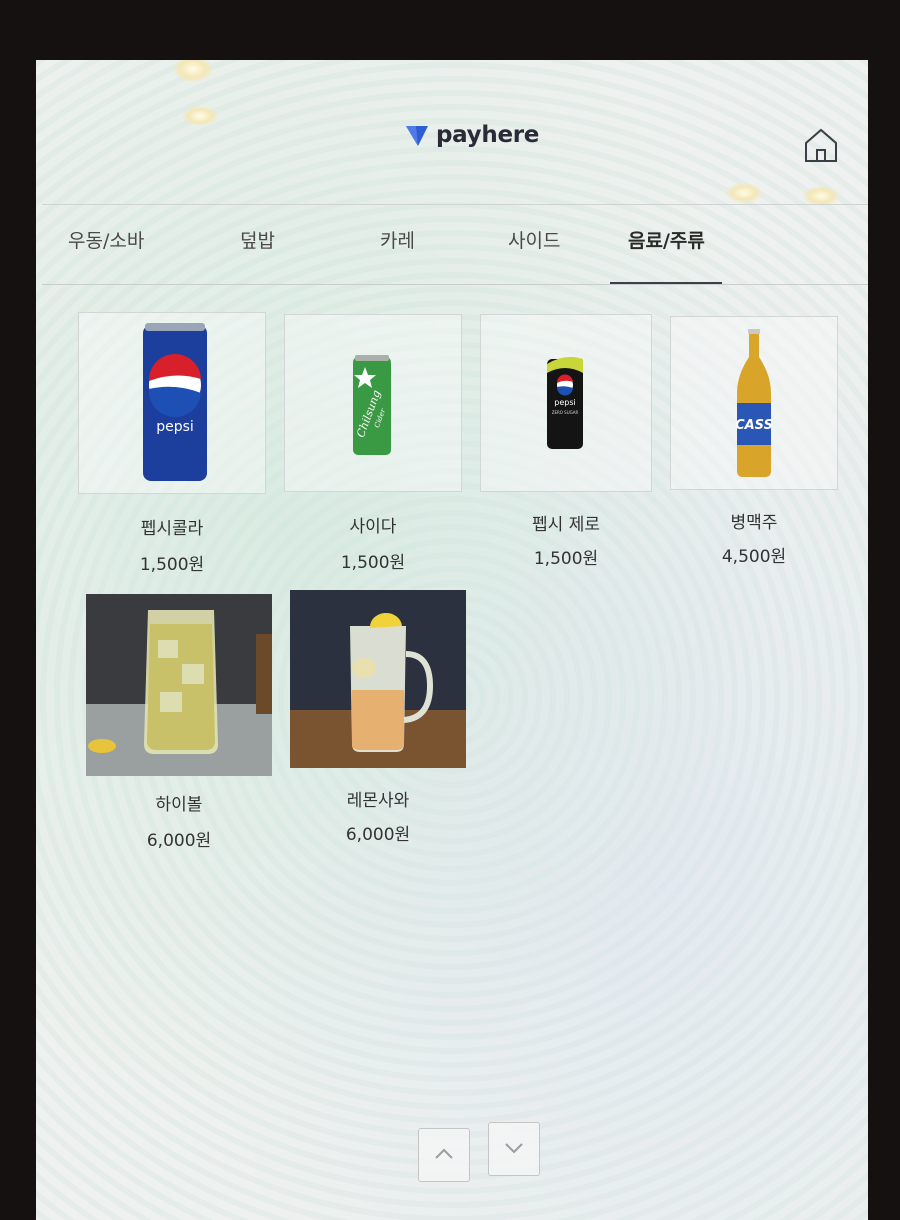  Describe the element at coordinates (565, 412) in the screenshot. I see `pepsi-zero-sublabel: ZERO SUGAR` at that location.